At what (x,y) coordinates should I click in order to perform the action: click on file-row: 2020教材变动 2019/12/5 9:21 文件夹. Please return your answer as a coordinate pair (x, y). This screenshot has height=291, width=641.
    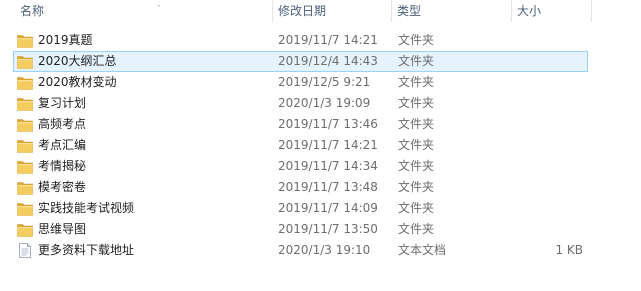
    Looking at the image, I should click on (320, 82).